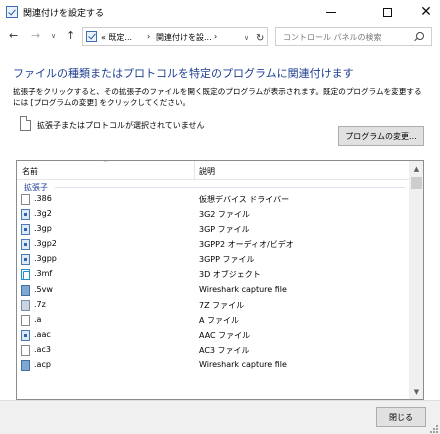  I want to click on extension-name: .aac, so click(42, 334).